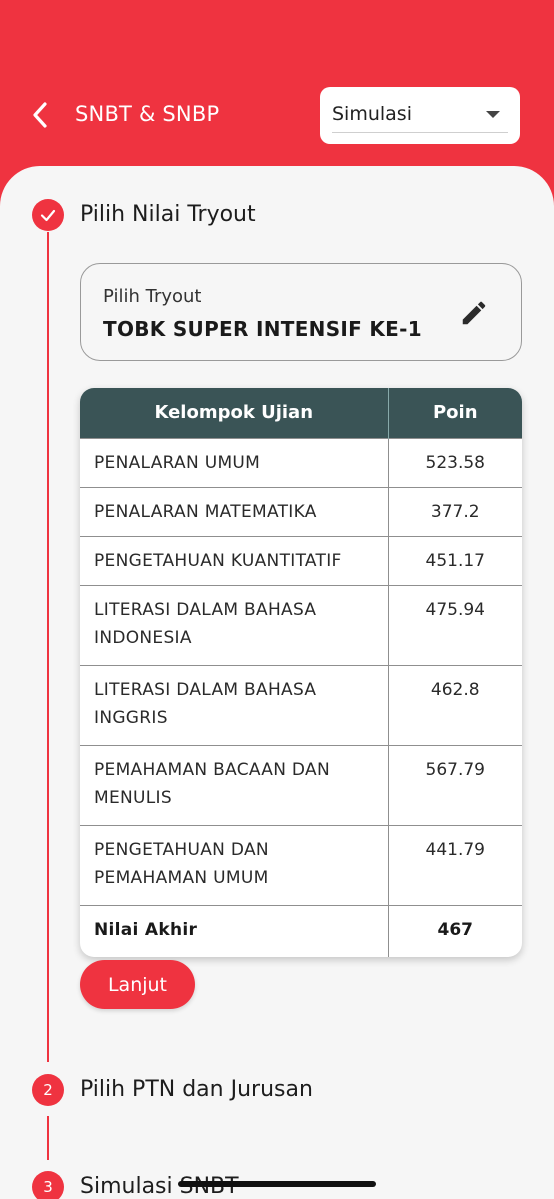  I want to click on select-underline, so click(420, 132).